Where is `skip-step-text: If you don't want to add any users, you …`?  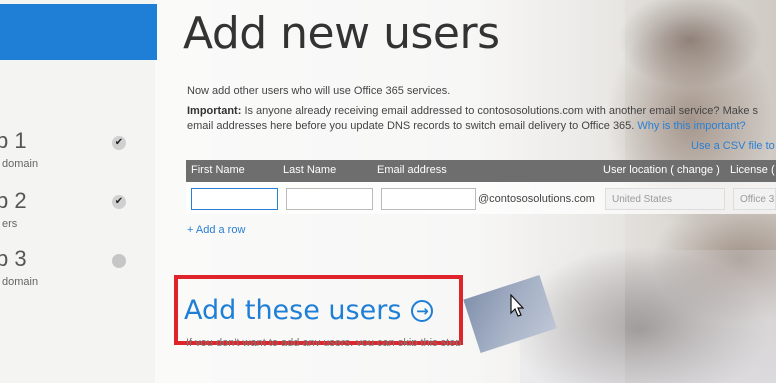
skip-step-text: If you don't want to add any users, you … is located at coordinates (339, 341).